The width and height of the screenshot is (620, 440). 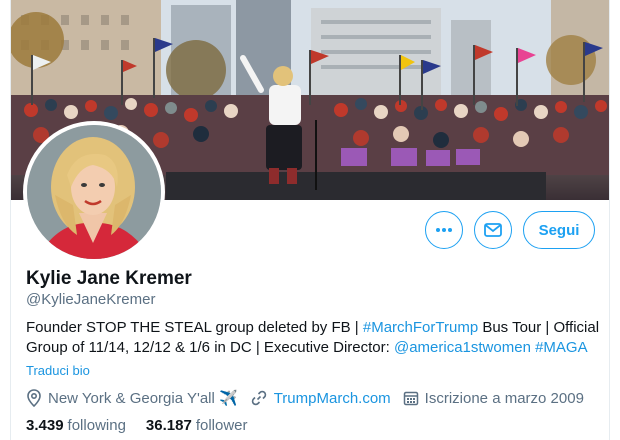 I want to click on following-count: 3.439, so click(x=45, y=425).